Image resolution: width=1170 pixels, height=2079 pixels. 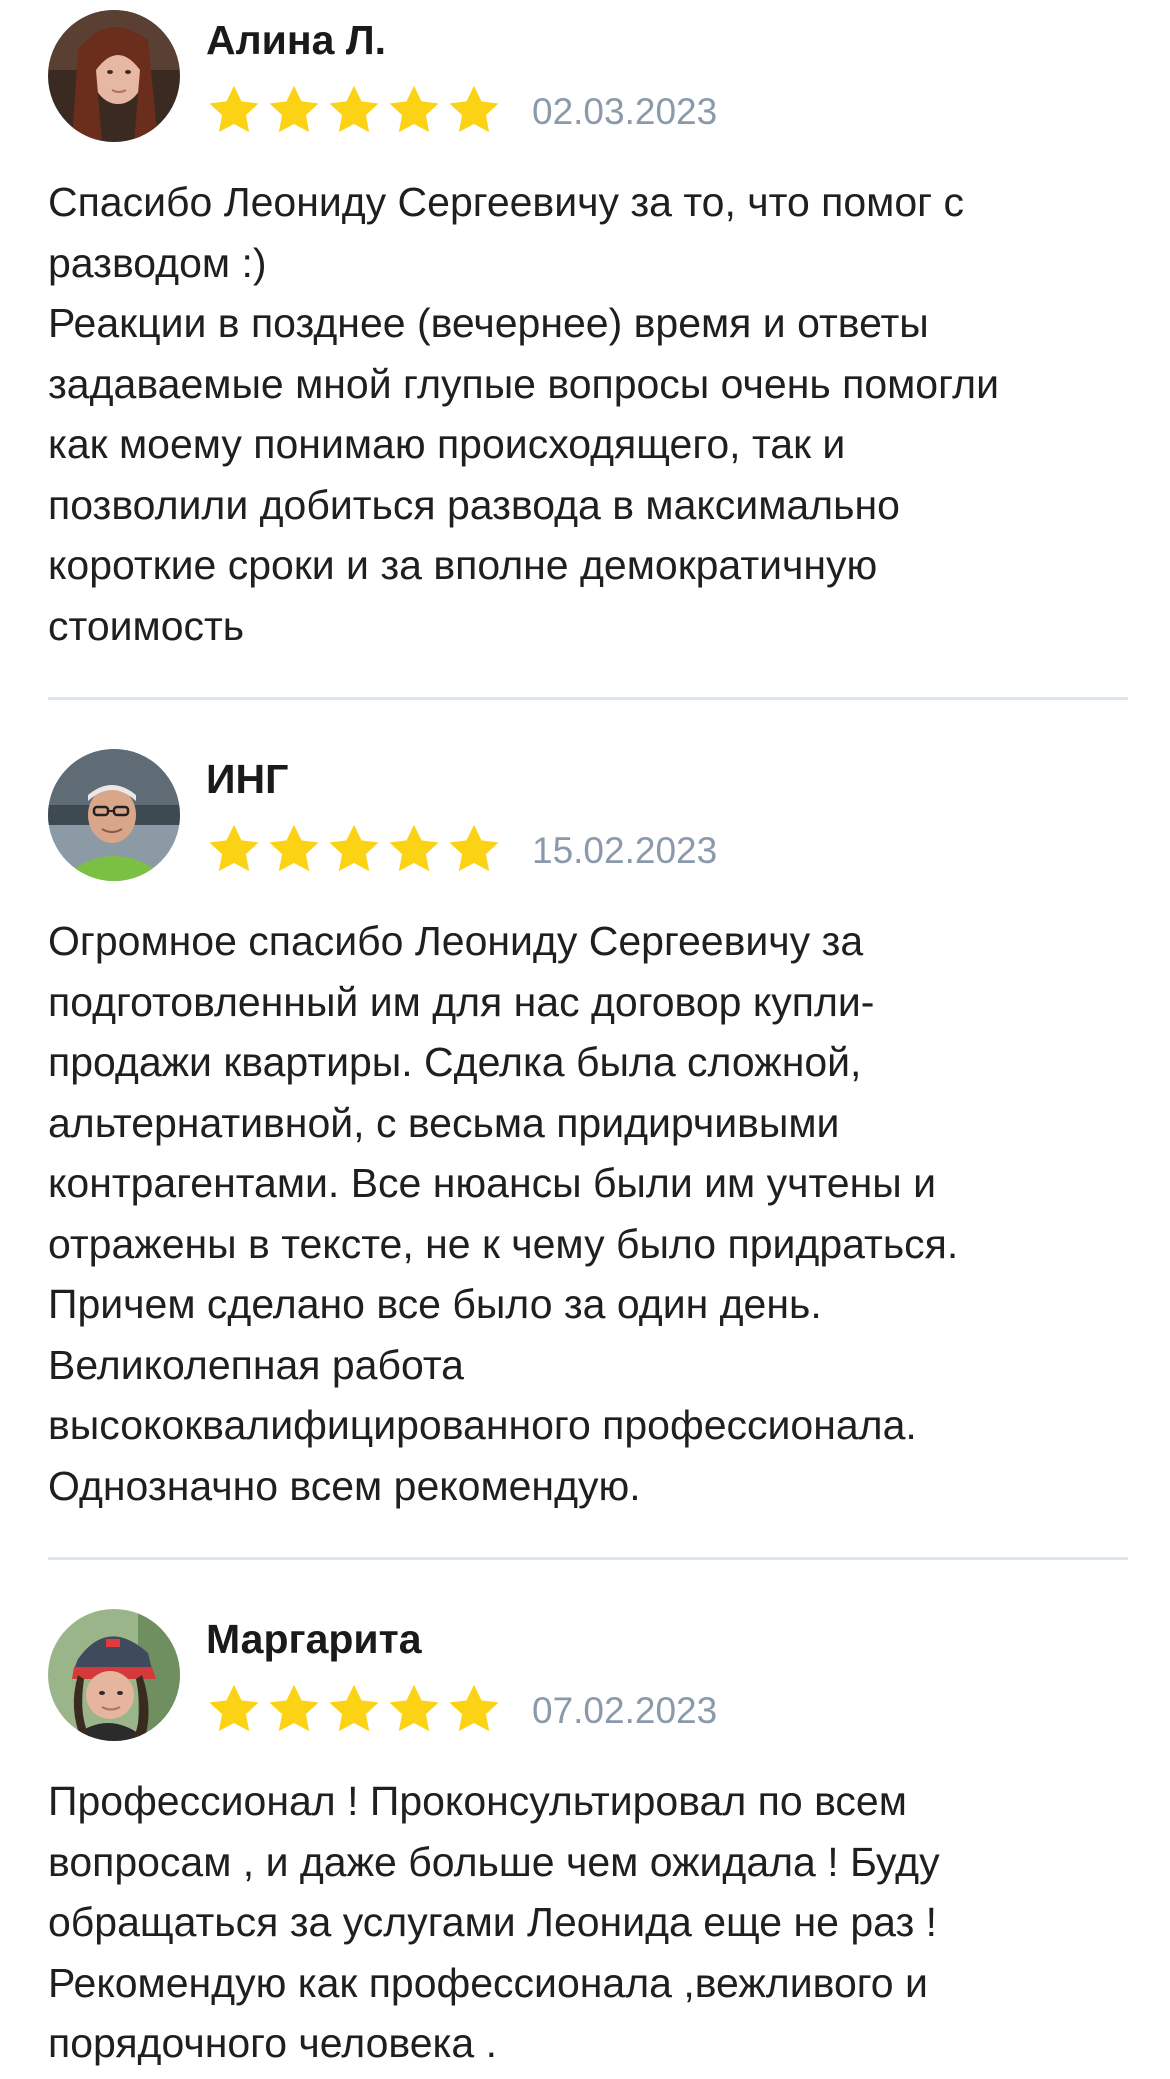 What do you see at coordinates (588, 80) in the screenshot?
I see `review-header: Алина Л. 02.03.2023` at bounding box center [588, 80].